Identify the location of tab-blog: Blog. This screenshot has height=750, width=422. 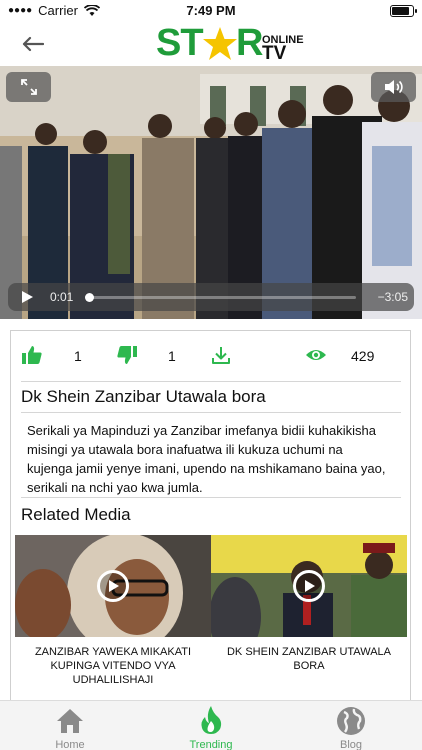
(351, 727).